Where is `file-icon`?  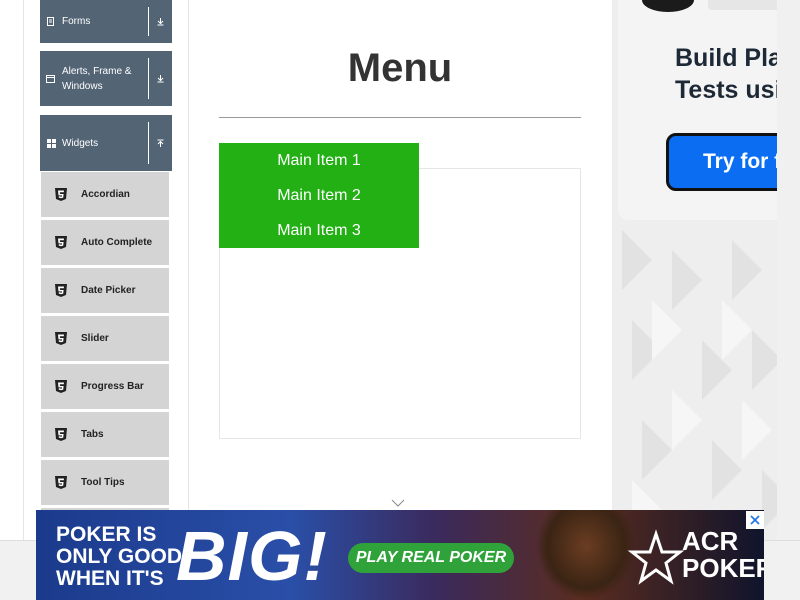 file-icon is located at coordinates (51, 21).